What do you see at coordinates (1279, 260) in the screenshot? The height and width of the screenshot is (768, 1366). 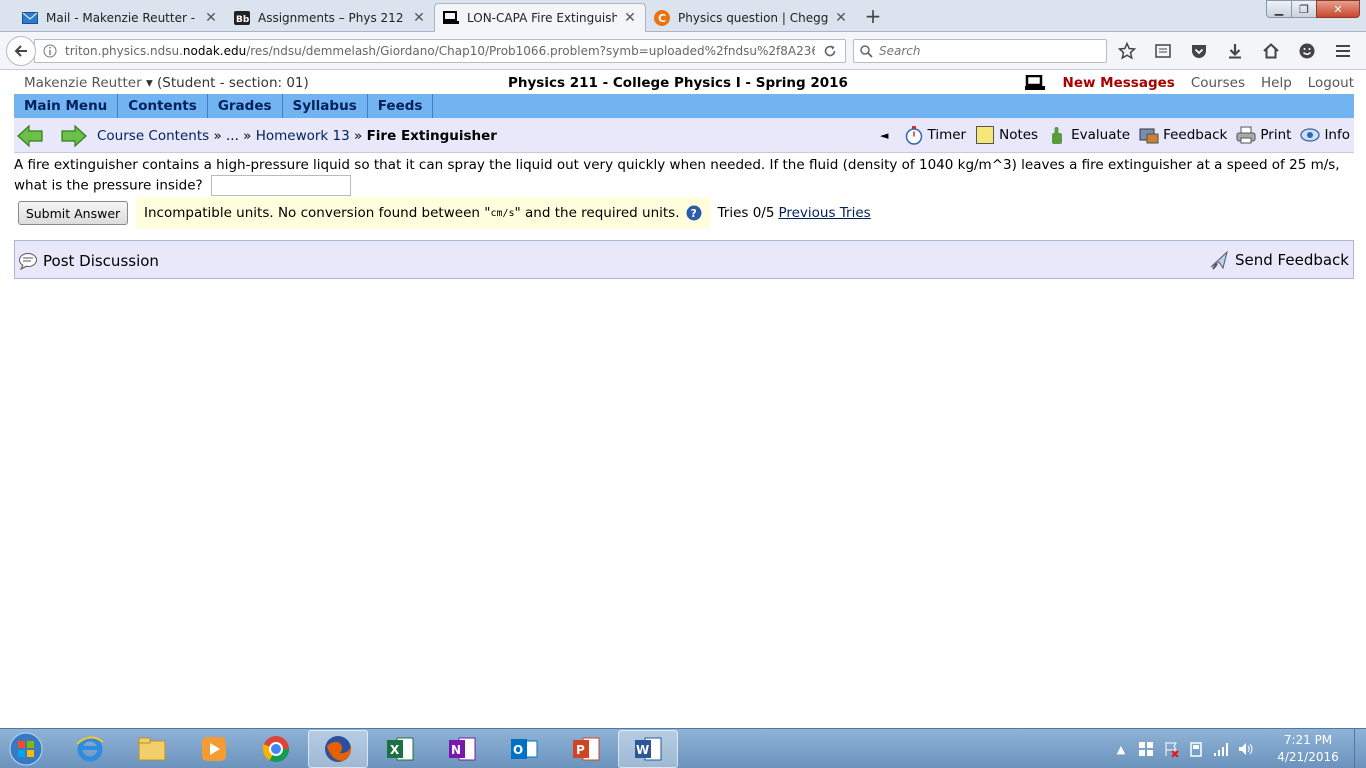 I see `send-feedback-button: Send Feedback` at bounding box center [1279, 260].